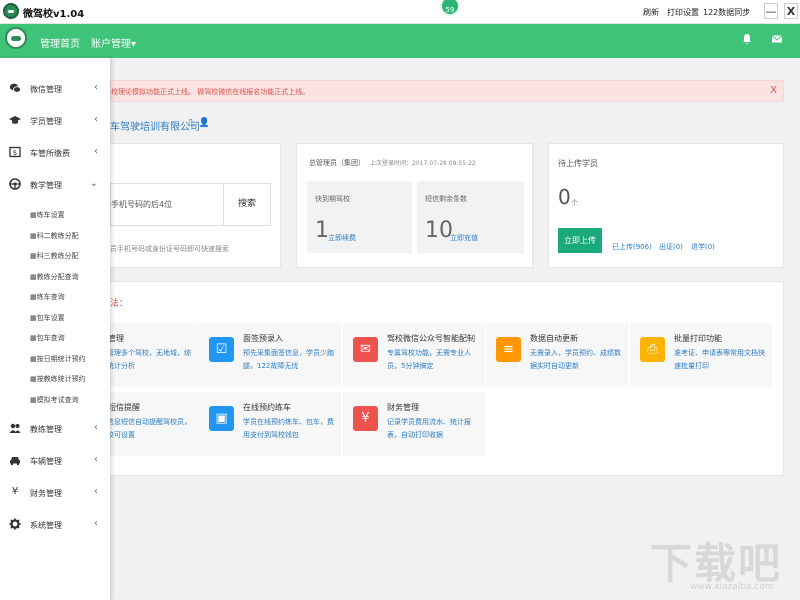  I want to click on sidebar-subitem: ▦模拟考试查询, so click(54, 400).